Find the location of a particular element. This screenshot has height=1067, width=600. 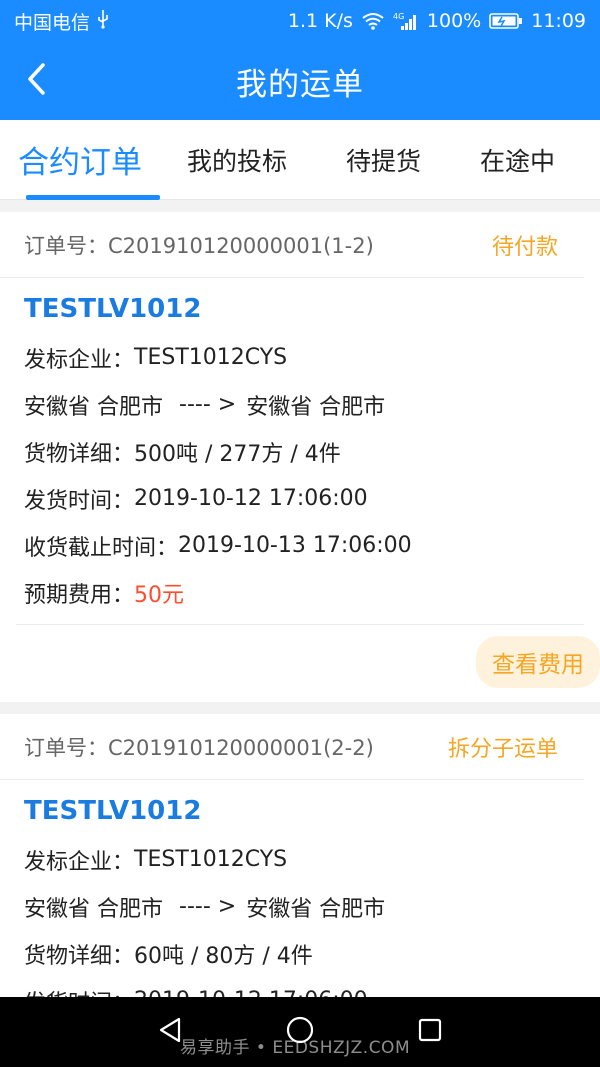

order-card-header: 订单号：C201910120000001(1-2) 待付款 is located at coordinates (292, 245).